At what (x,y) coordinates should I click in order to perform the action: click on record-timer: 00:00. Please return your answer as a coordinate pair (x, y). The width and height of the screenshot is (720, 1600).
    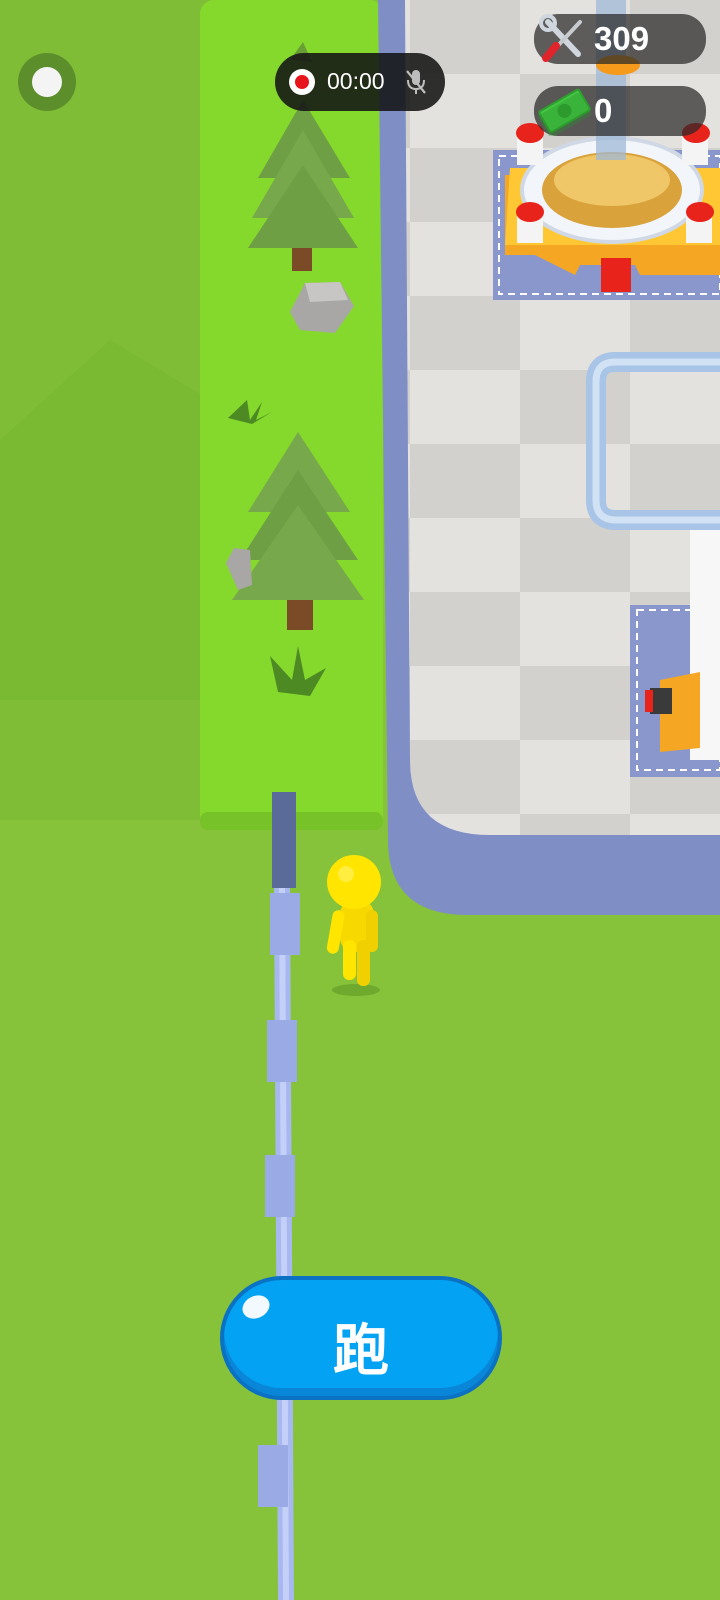
    Looking at the image, I should click on (356, 81).